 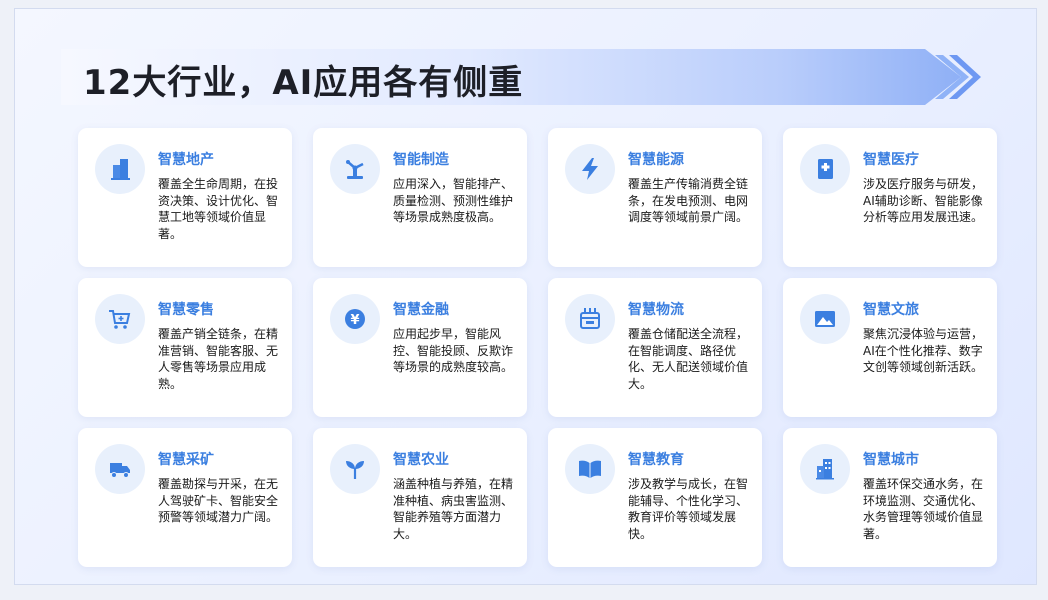 What do you see at coordinates (218, 500) in the screenshot?
I see `card-description: 覆盖勘探与开采，在无人驾驶矿卡、智能安全预警等领域潜力广阔。` at bounding box center [218, 500].